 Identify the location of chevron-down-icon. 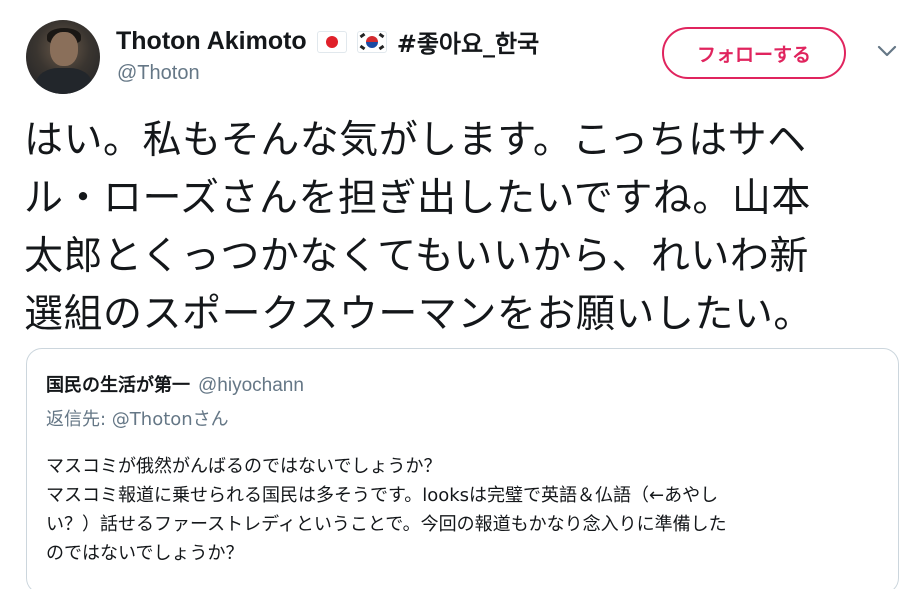
(887, 51).